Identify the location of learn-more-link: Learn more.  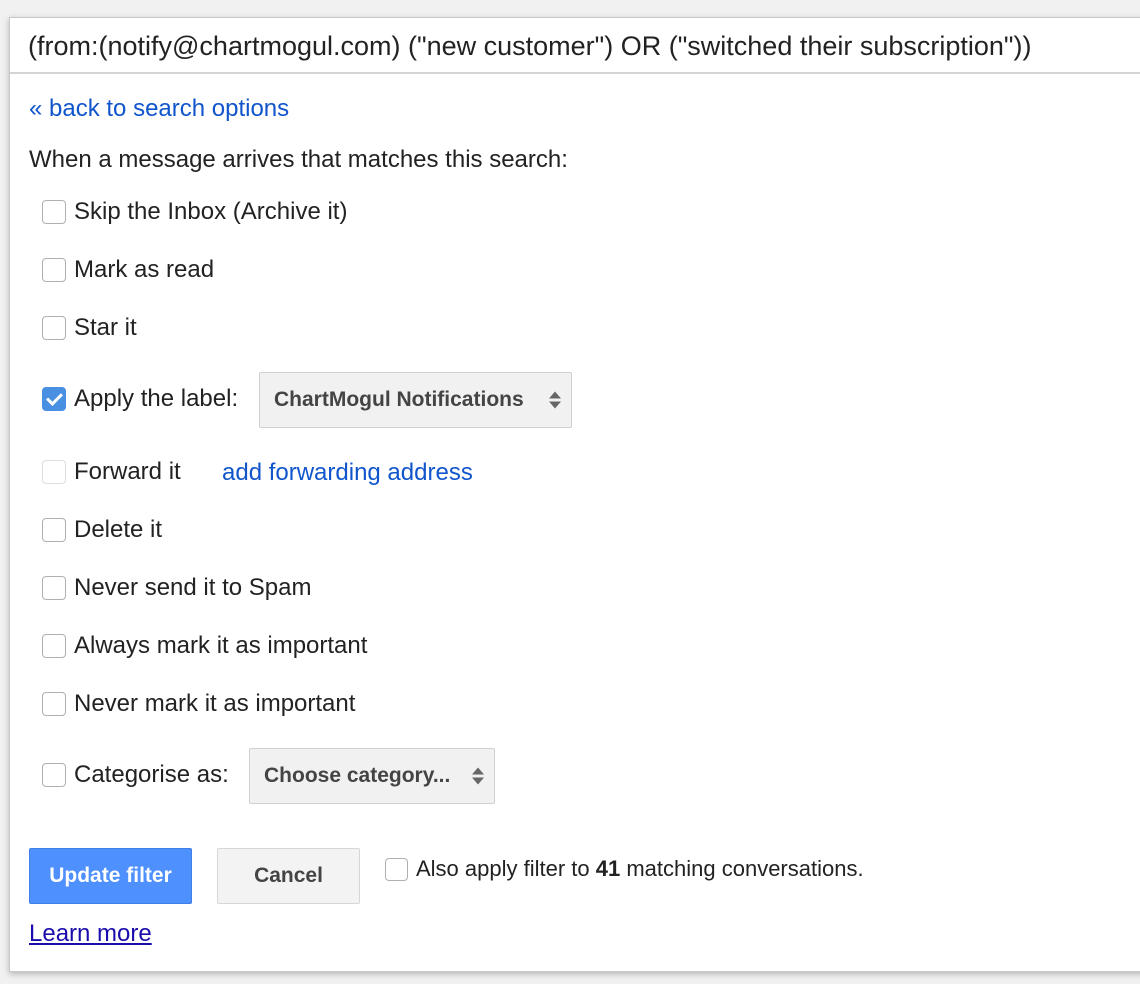
(90, 934).